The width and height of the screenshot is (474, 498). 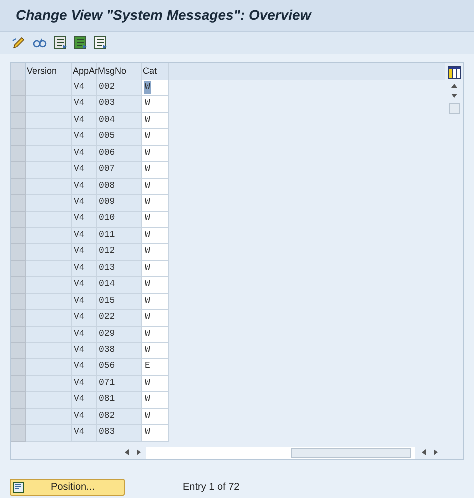 I want to click on table-cell: 081, so click(x=119, y=400).